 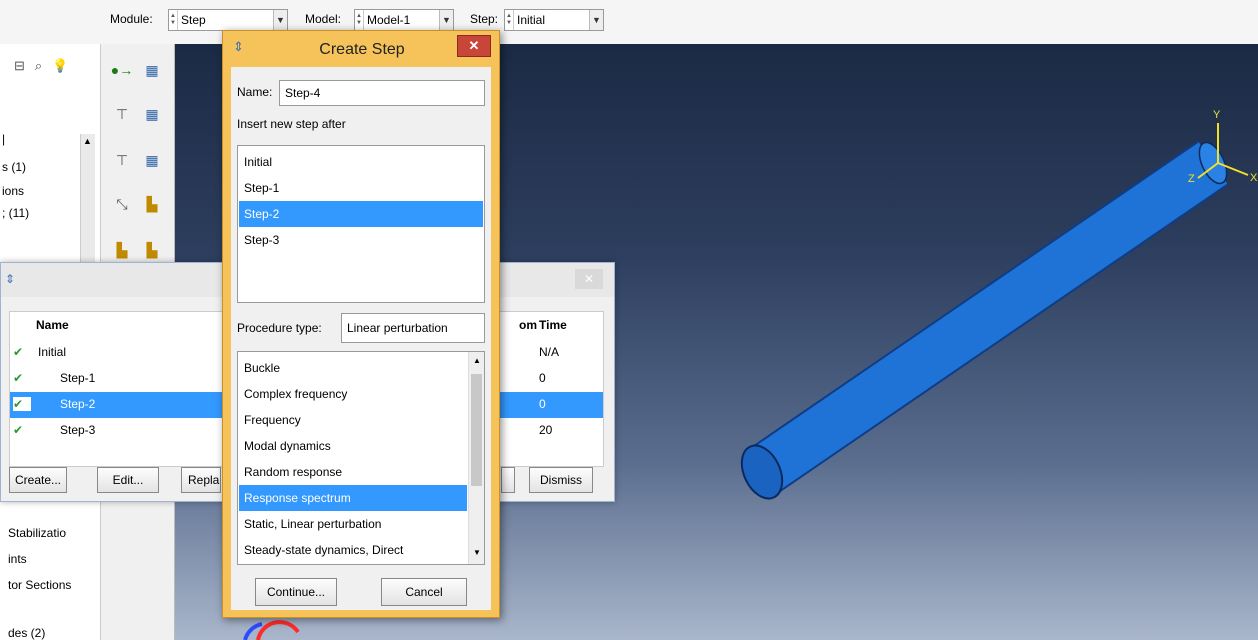 I want to click on row-name: Initial, so click(x=52, y=352).